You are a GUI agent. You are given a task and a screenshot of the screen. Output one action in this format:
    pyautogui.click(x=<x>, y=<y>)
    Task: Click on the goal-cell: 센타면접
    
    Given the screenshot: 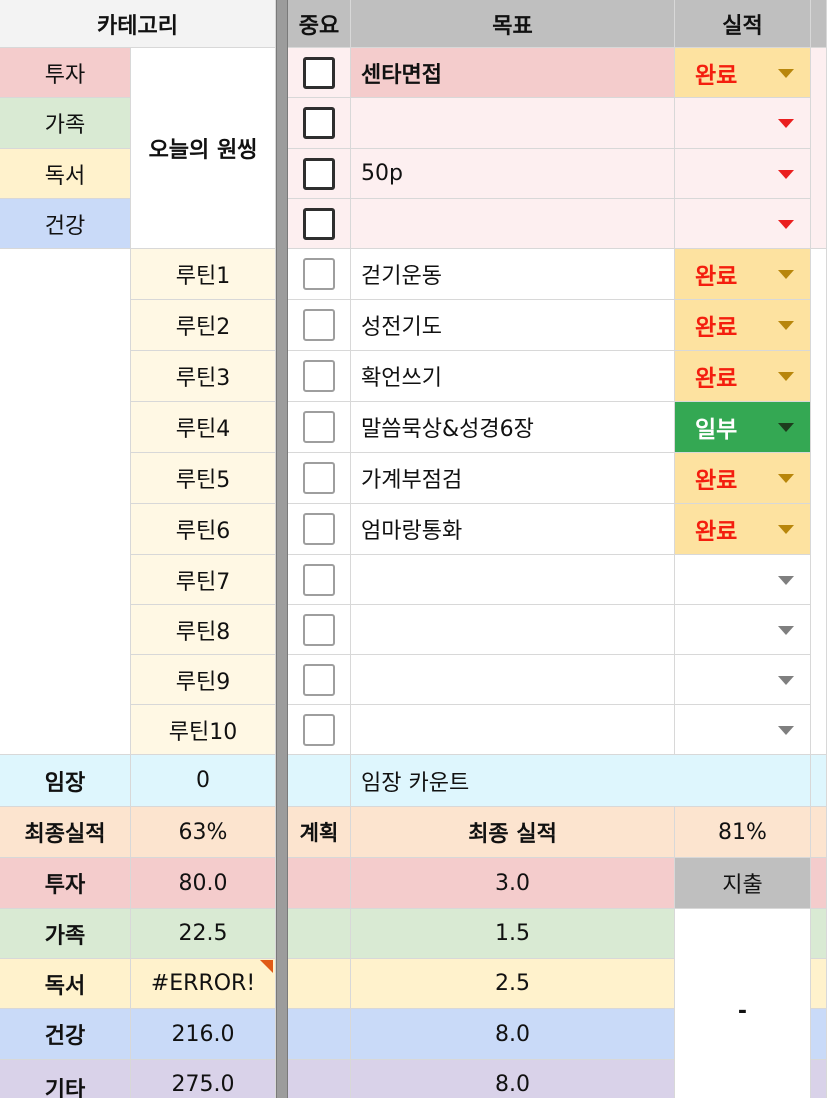 What is the action you would take?
    pyautogui.click(x=513, y=73)
    